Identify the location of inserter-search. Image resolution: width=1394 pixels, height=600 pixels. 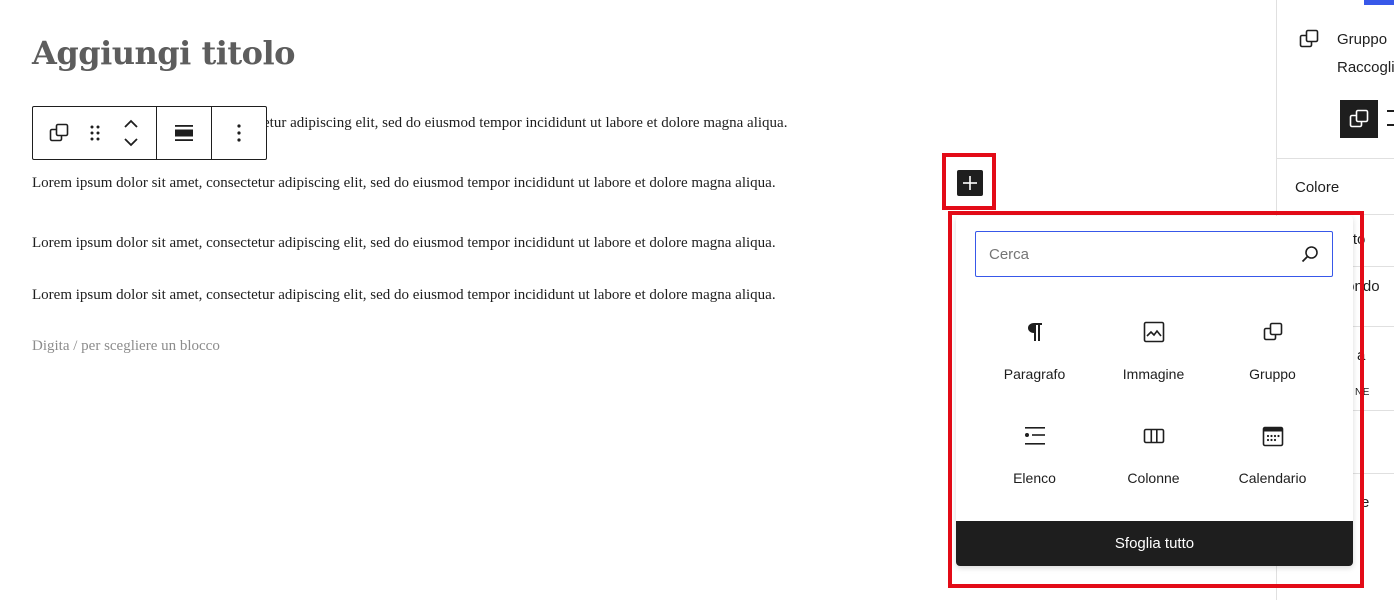
(1154, 254).